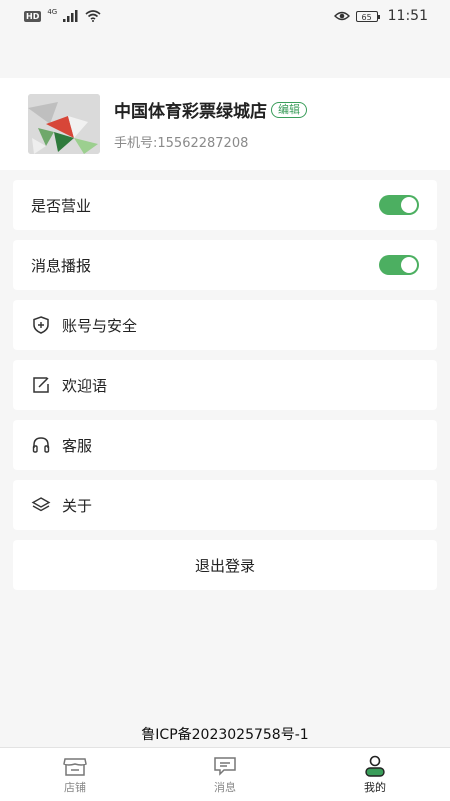  Describe the element at coordinates (367, 16) in the screenshot. I see `battery-icon: 65` at that location.